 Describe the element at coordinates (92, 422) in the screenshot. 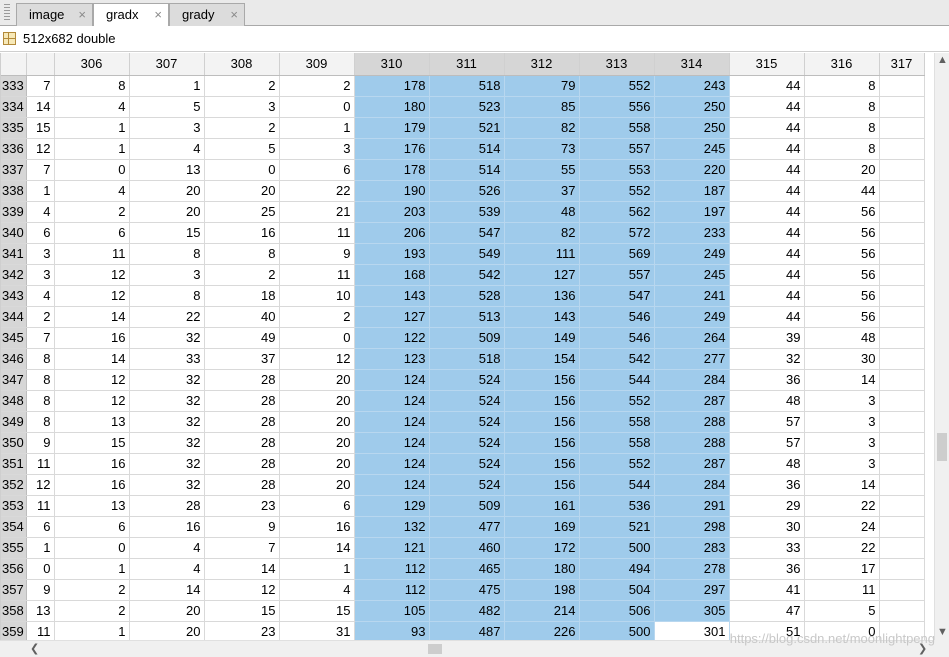

I see `table-cell: 13` at that location.